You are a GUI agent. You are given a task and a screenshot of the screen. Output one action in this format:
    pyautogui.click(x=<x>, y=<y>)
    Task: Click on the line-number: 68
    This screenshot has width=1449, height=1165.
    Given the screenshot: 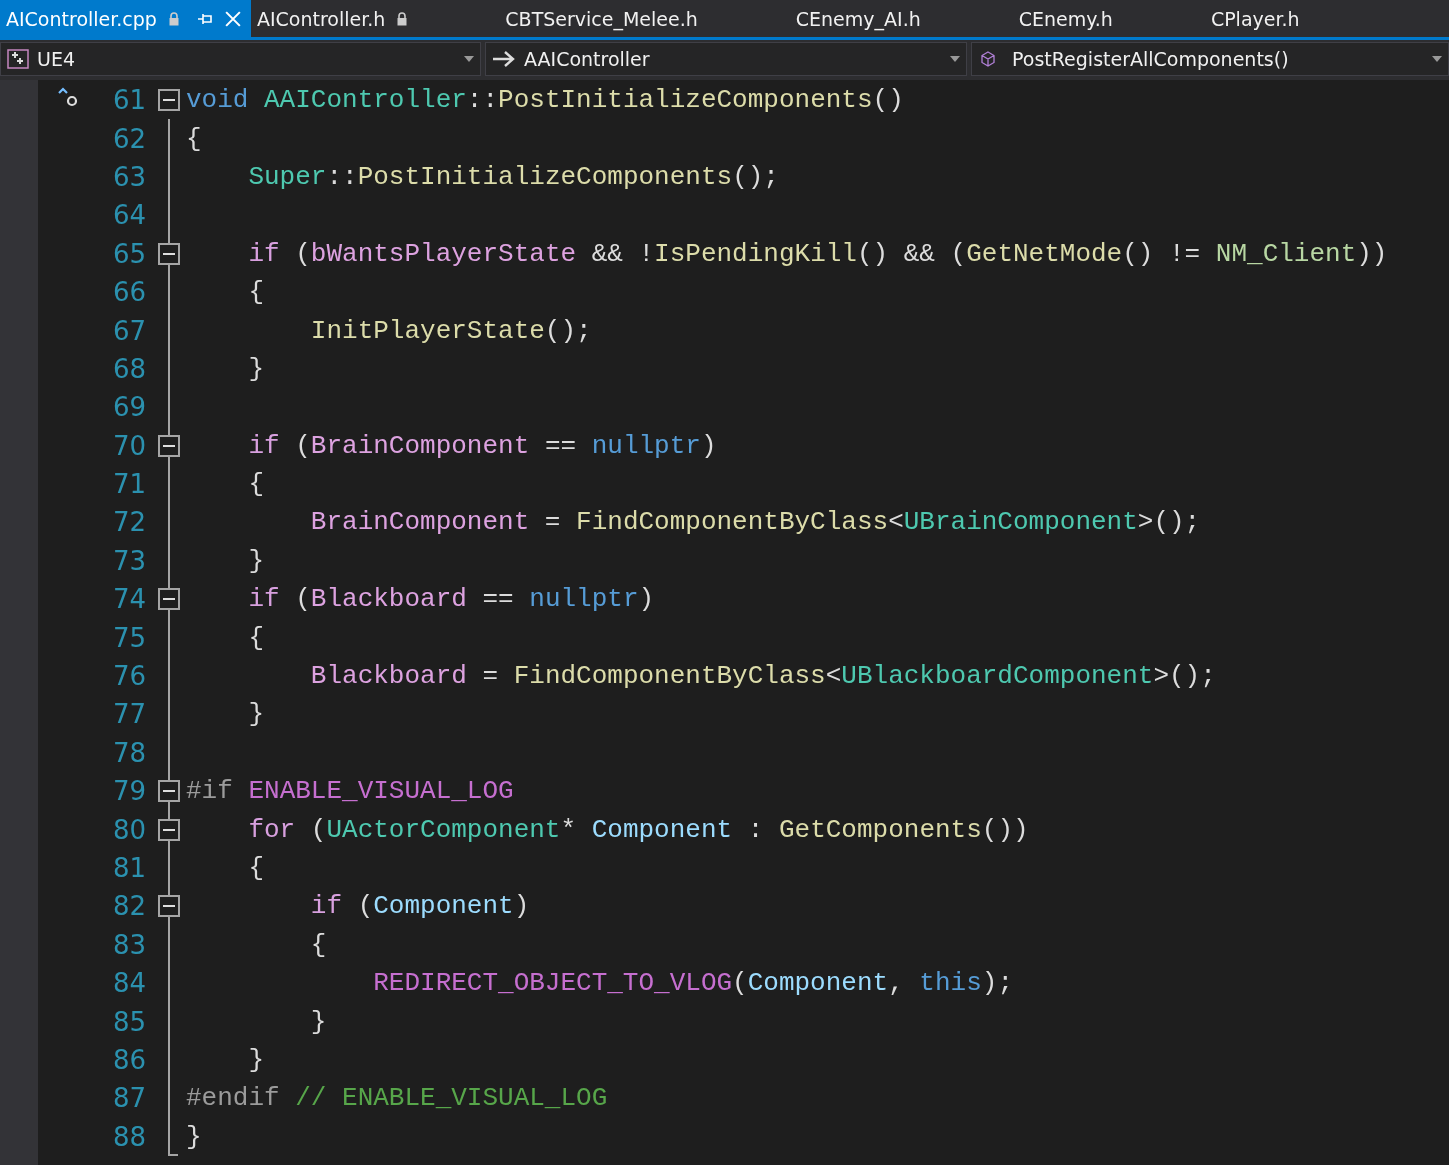 What is the action you would take?
    pyautogui.click(x=128, y=368)
    